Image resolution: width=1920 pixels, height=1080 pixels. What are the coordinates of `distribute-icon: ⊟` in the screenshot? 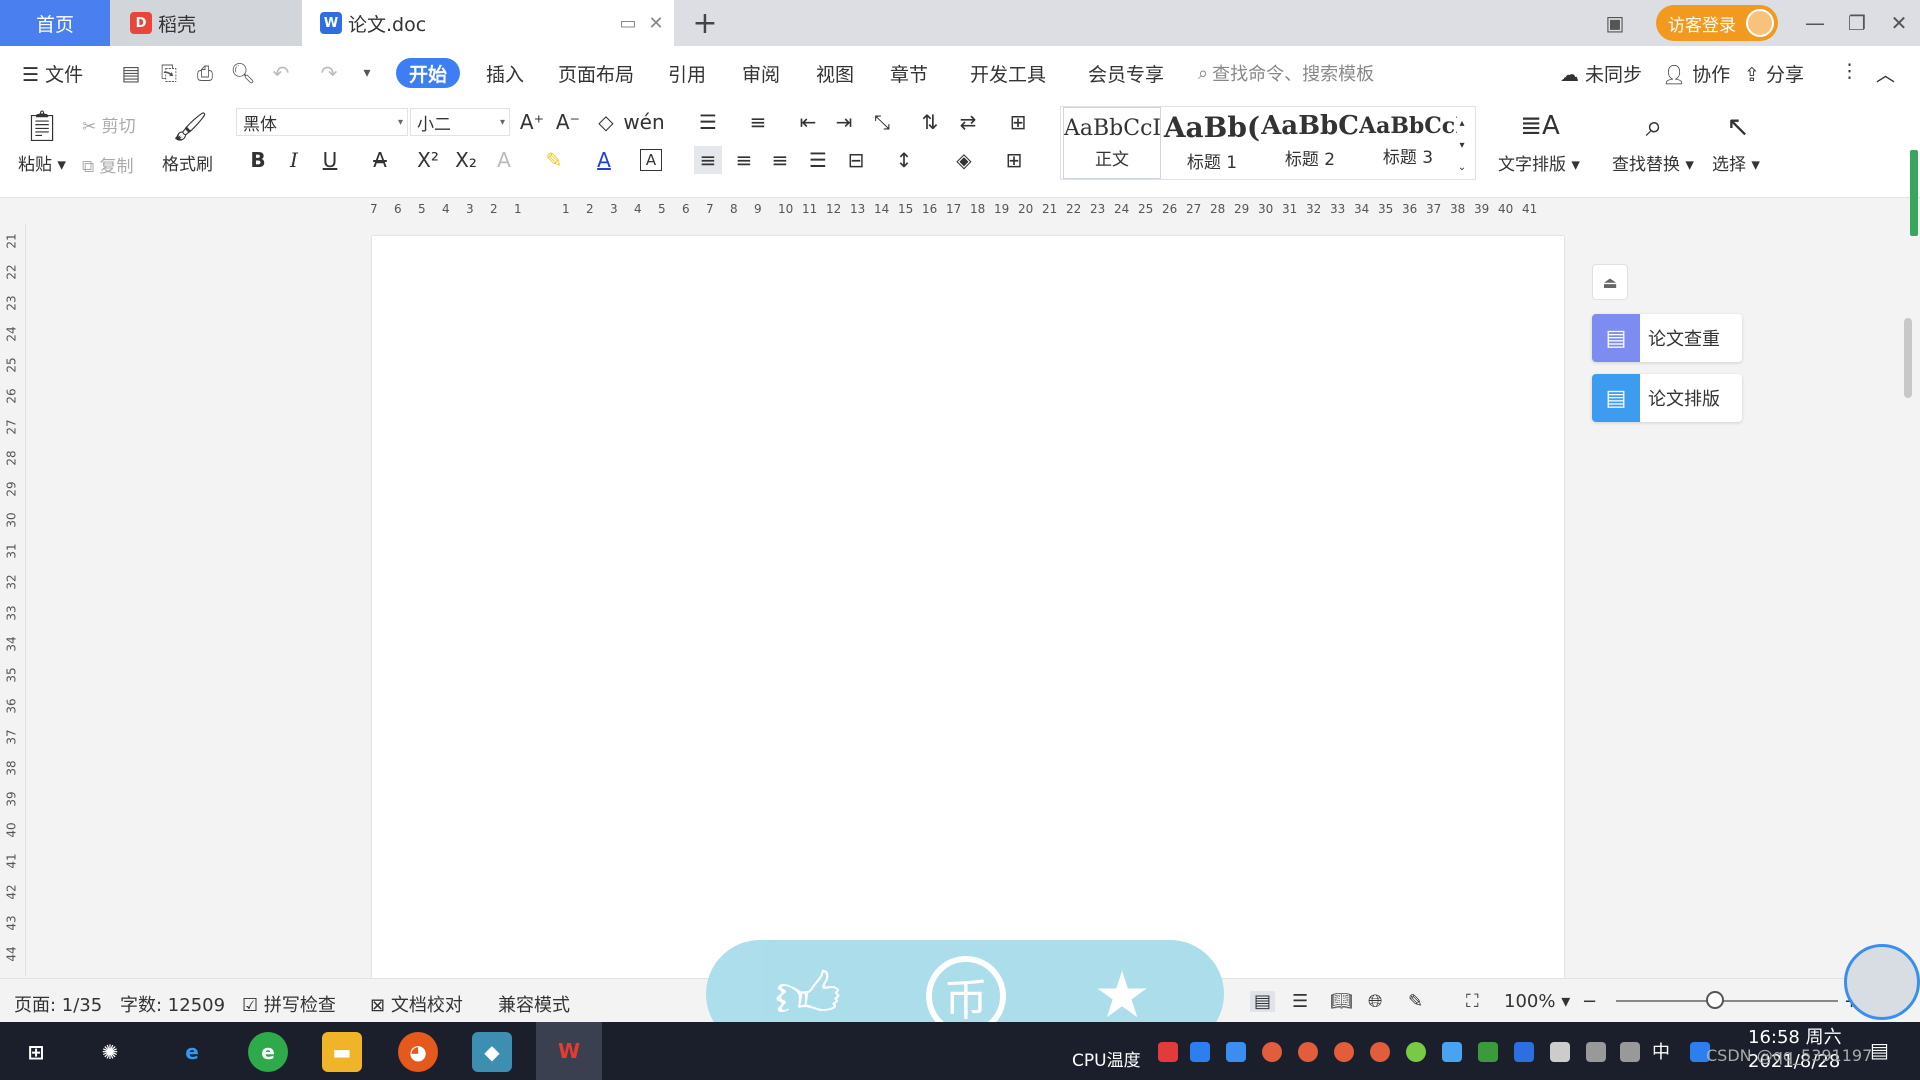 It's located at (856, 160).